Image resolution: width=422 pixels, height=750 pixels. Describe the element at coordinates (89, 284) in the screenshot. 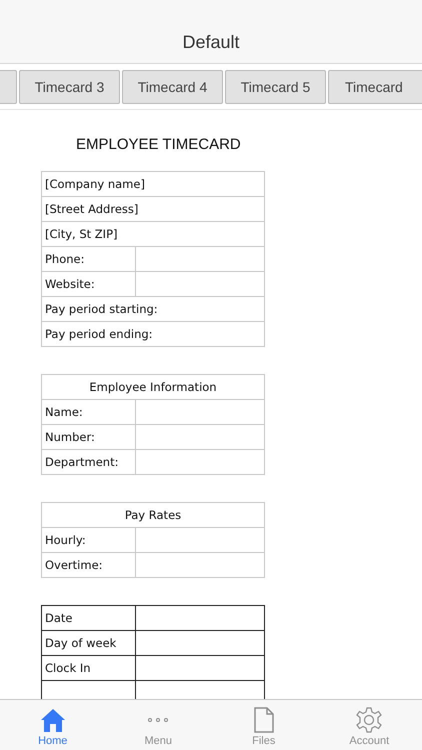

I see `table-cell: Website:` at that location.